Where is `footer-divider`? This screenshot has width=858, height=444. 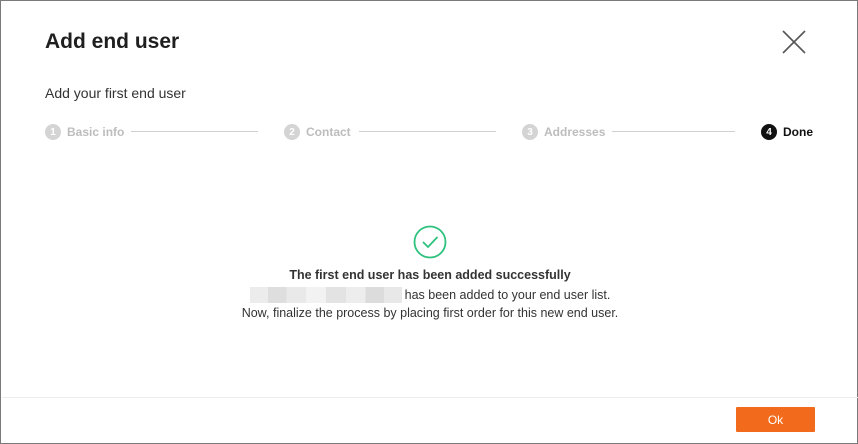 footer-divider is located at coordinates (430, 397).